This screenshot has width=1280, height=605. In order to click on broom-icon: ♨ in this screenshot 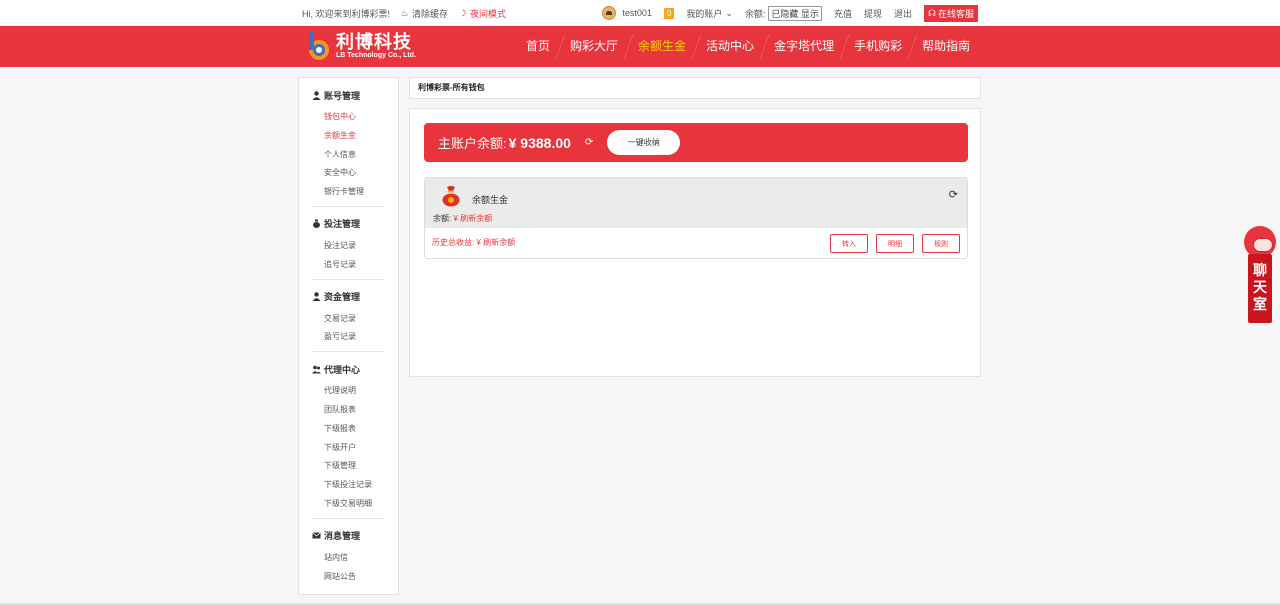, I will do `click(404, 12)`.